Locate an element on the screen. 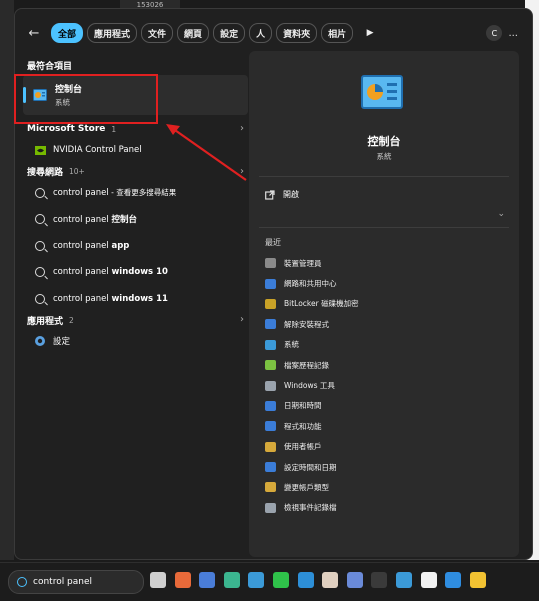 The image size is (539, 601). taskbar is located at coordinates (269, 581).